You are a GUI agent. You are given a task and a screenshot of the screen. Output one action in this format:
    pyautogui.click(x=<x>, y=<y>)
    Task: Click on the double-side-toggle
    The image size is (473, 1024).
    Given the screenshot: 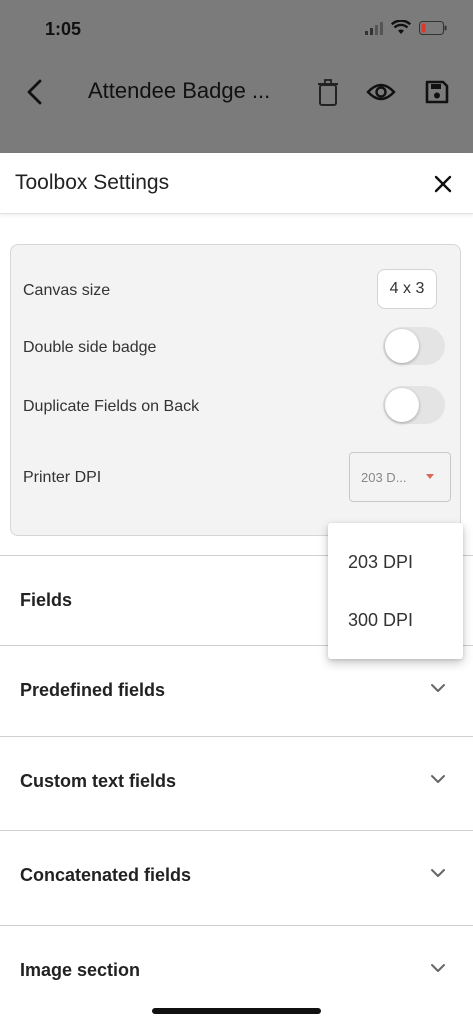 What is the action you would take?
    pyautogui.click(x=414, y=346)
    